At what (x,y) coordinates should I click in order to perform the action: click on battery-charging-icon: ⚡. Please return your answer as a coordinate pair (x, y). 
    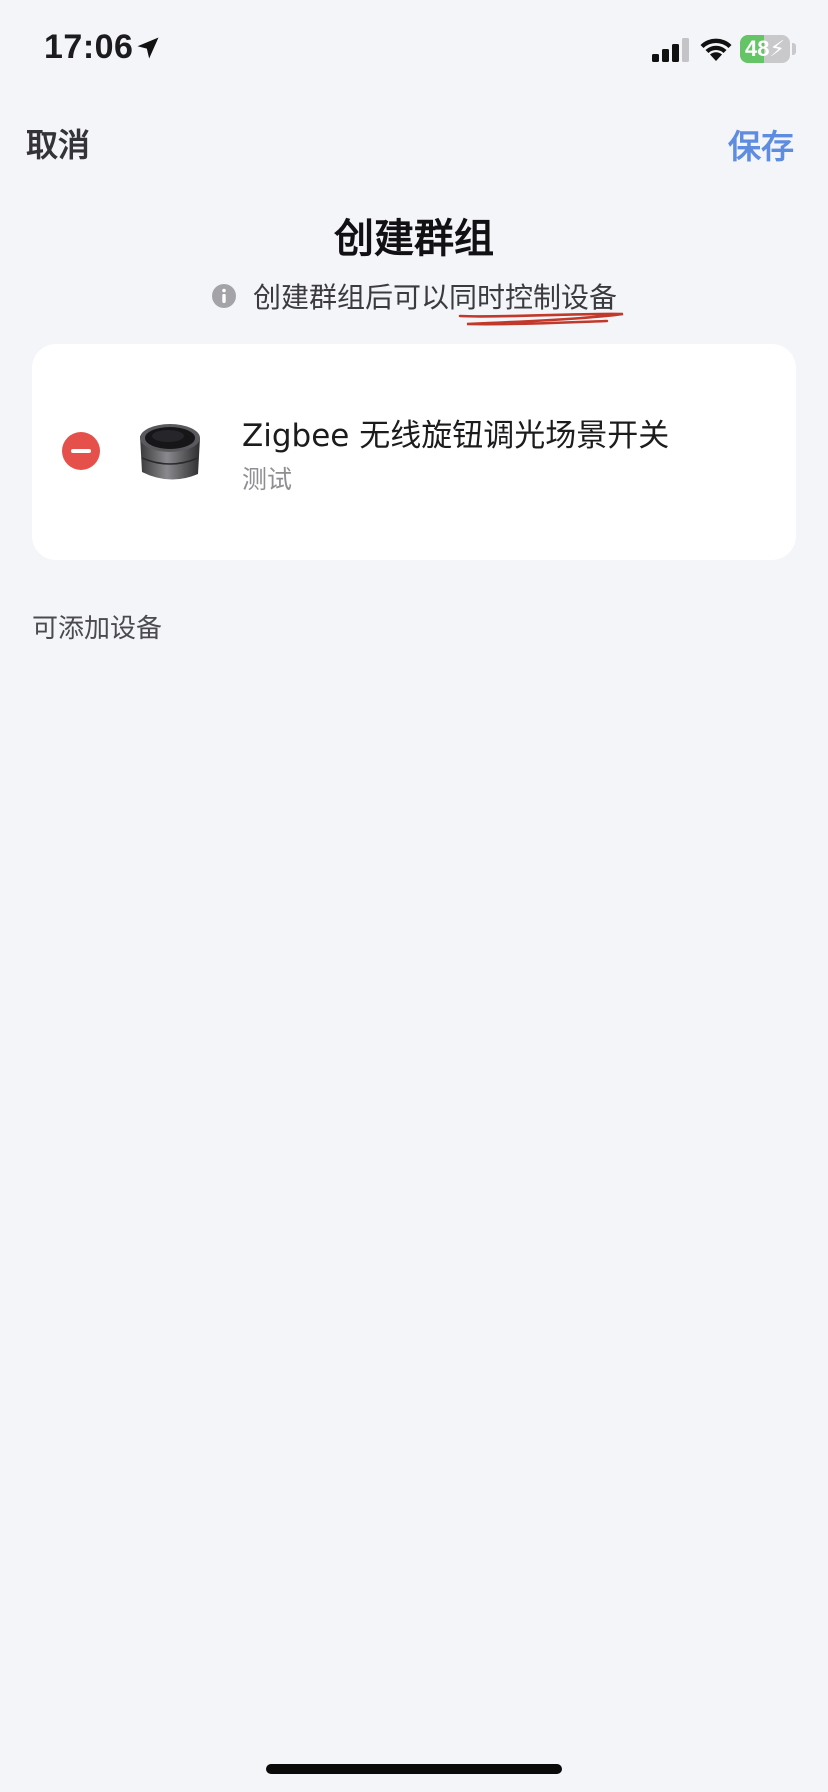
    Looking at the image, I should click on (777, 48).